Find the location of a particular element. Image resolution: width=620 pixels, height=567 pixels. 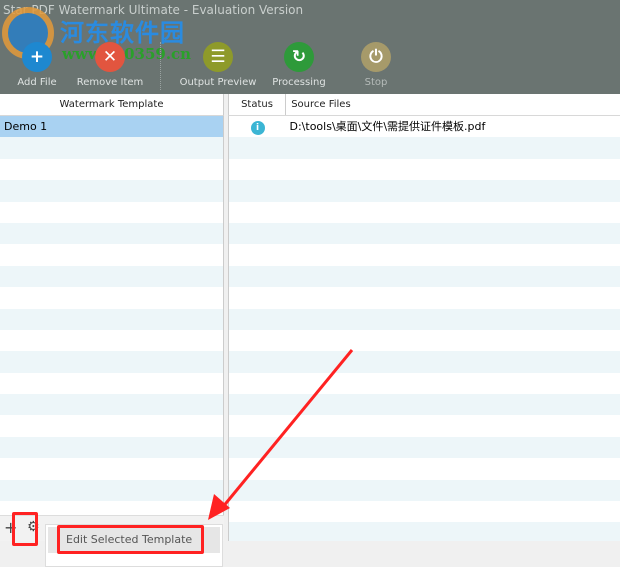

annotation-arrow is located at coordinates (281, 434).